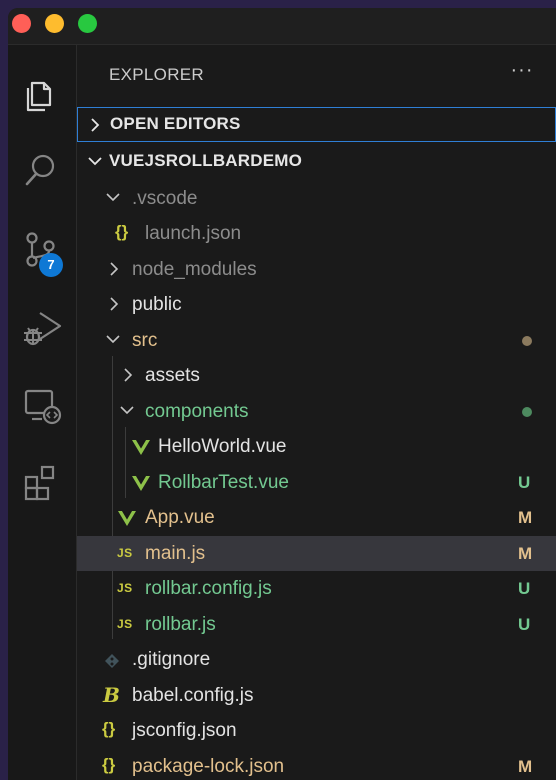  Describe the element at coordinates (197, 411) in the screenshot. I see `tree-item-label: components` at that location.